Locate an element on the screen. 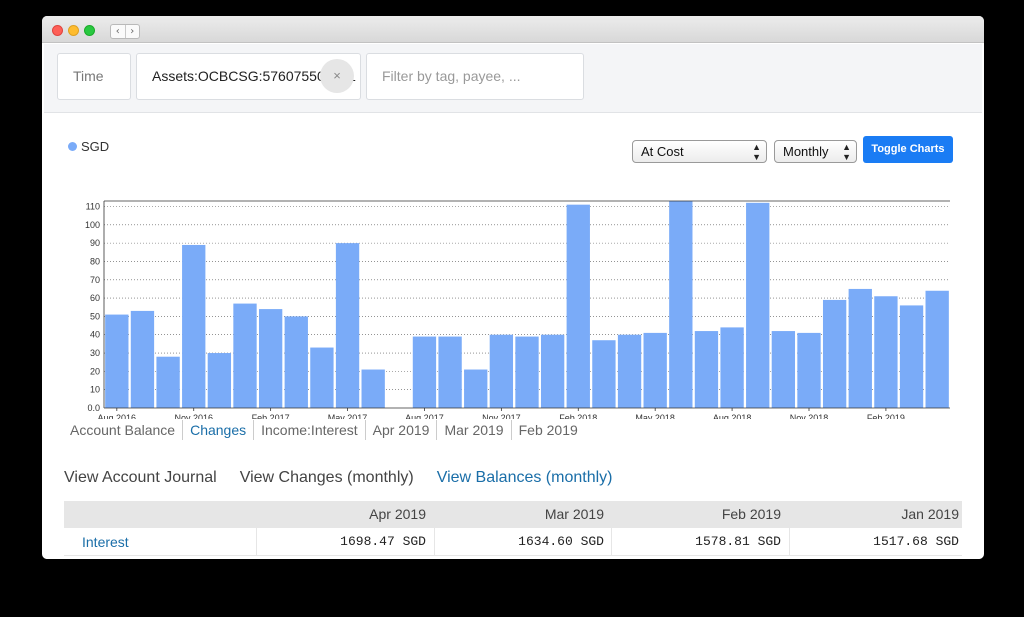  interval-select-value: Monthly is located at coordinates (806, 151).